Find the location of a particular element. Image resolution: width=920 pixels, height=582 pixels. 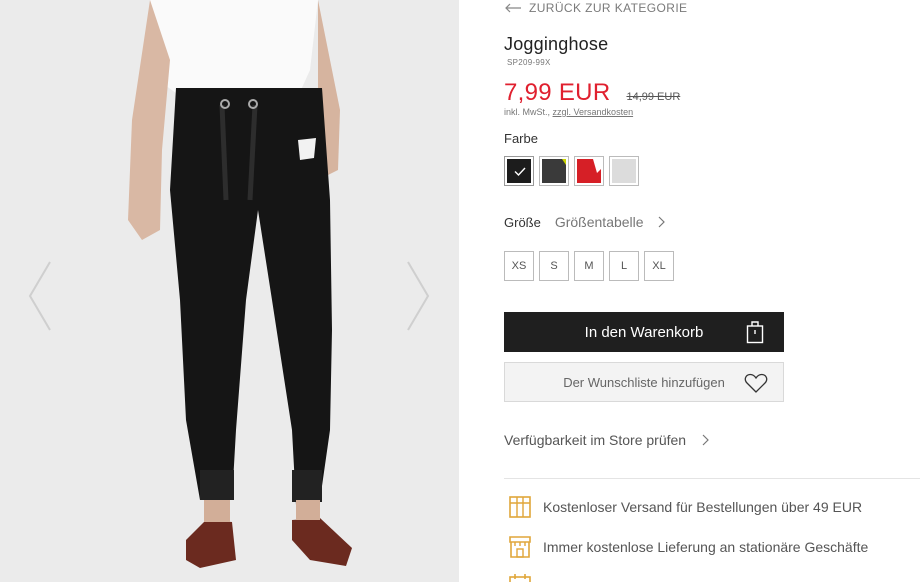

color-swatches is located at coordinates (571, 171).